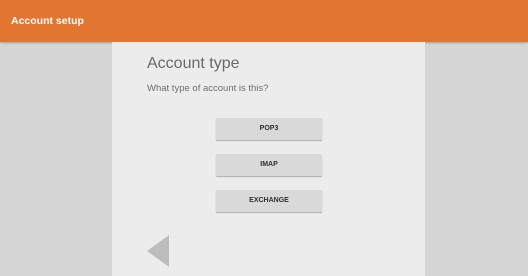  I want to click on back-arrow-icon, so click(158, 251).